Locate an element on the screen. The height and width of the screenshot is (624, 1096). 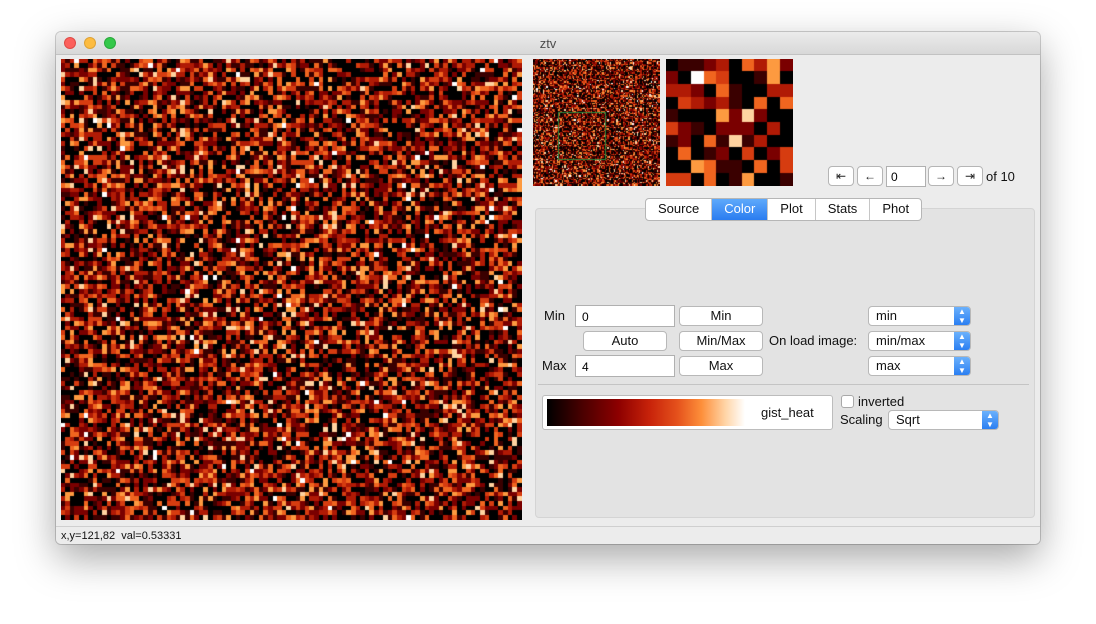
set-min-button: Min is located at coordinates (721, 316).